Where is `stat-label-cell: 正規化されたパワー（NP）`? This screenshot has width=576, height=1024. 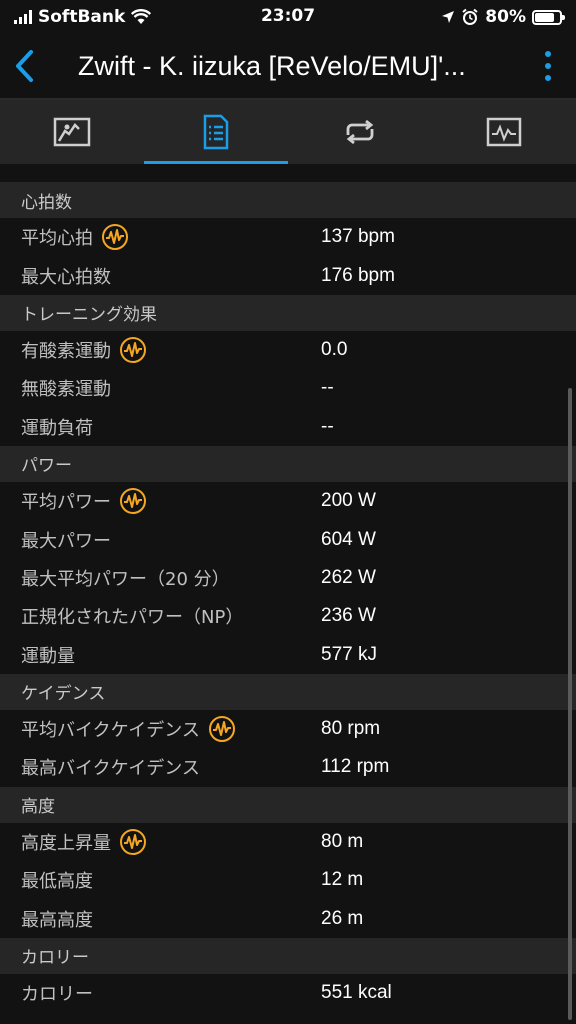 stat-label-cell: 正規化されたパワー（NP） is located at coordinates (150, 616).